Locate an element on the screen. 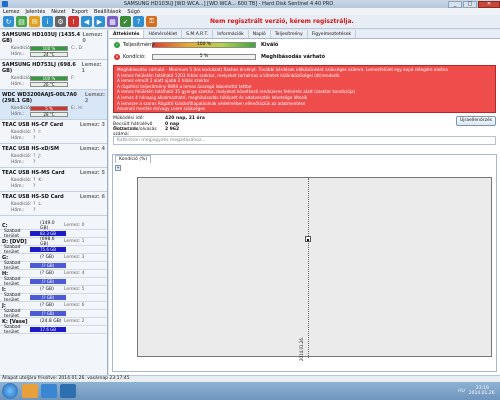 The width and height of the screenshot is (500, 400). chart-zoom-button: + is located at coordinates (118, 168).